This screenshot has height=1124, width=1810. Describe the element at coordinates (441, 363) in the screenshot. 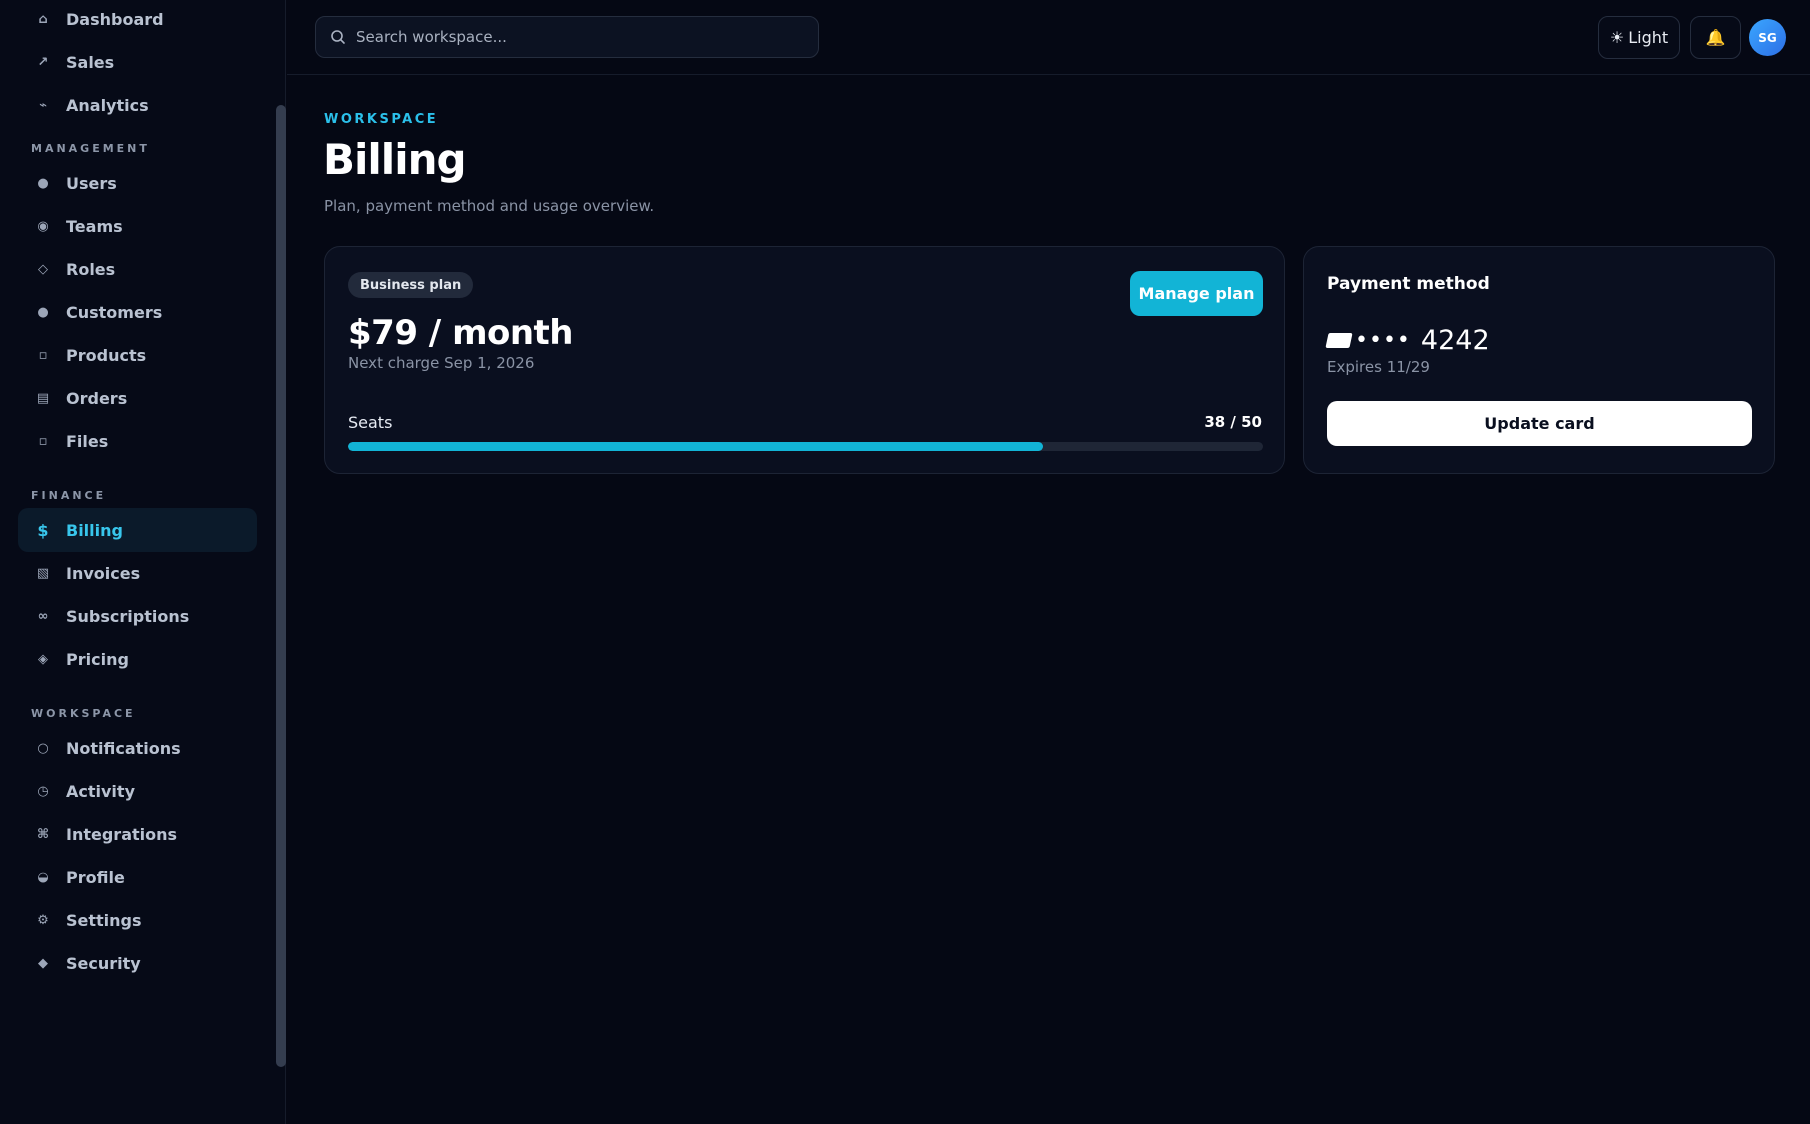

I see `next-charge-text: Next charge Sep 1, 2026` at that location.